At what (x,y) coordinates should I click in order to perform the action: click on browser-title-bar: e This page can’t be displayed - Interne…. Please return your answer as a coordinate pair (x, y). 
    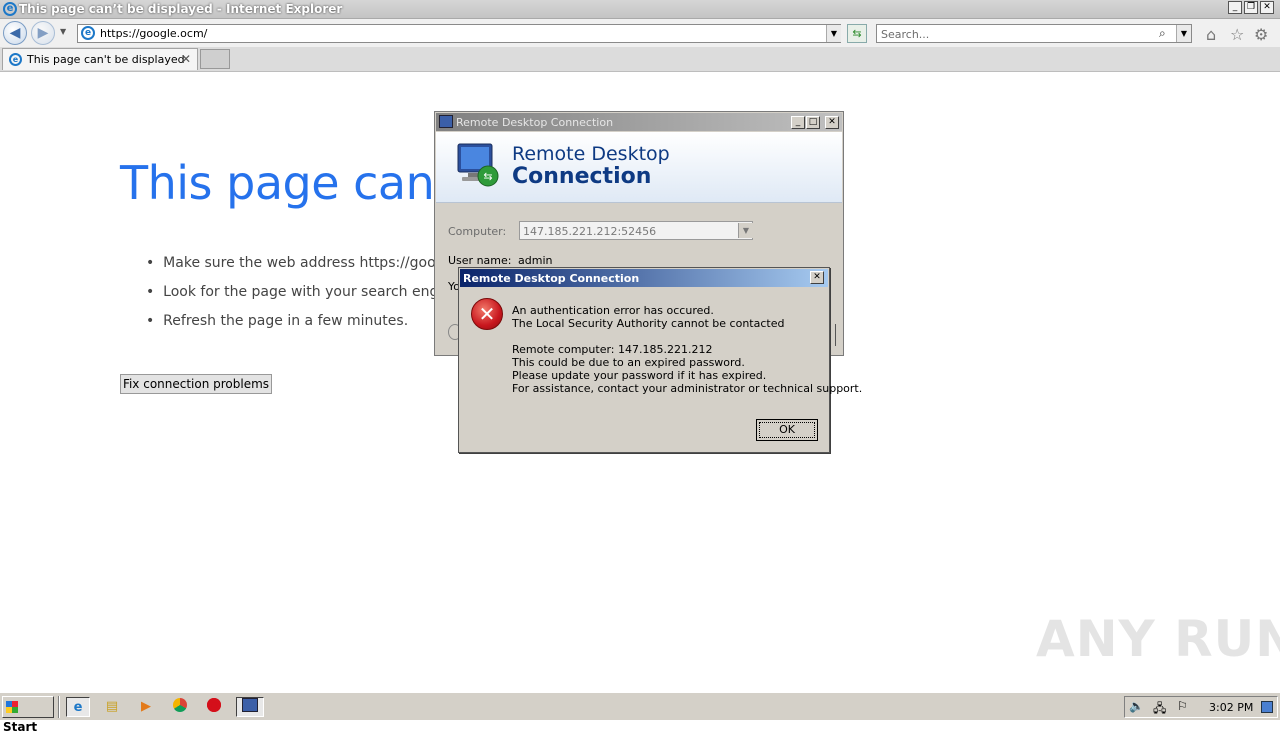
    Looking at the image, I should click on (640, 9).